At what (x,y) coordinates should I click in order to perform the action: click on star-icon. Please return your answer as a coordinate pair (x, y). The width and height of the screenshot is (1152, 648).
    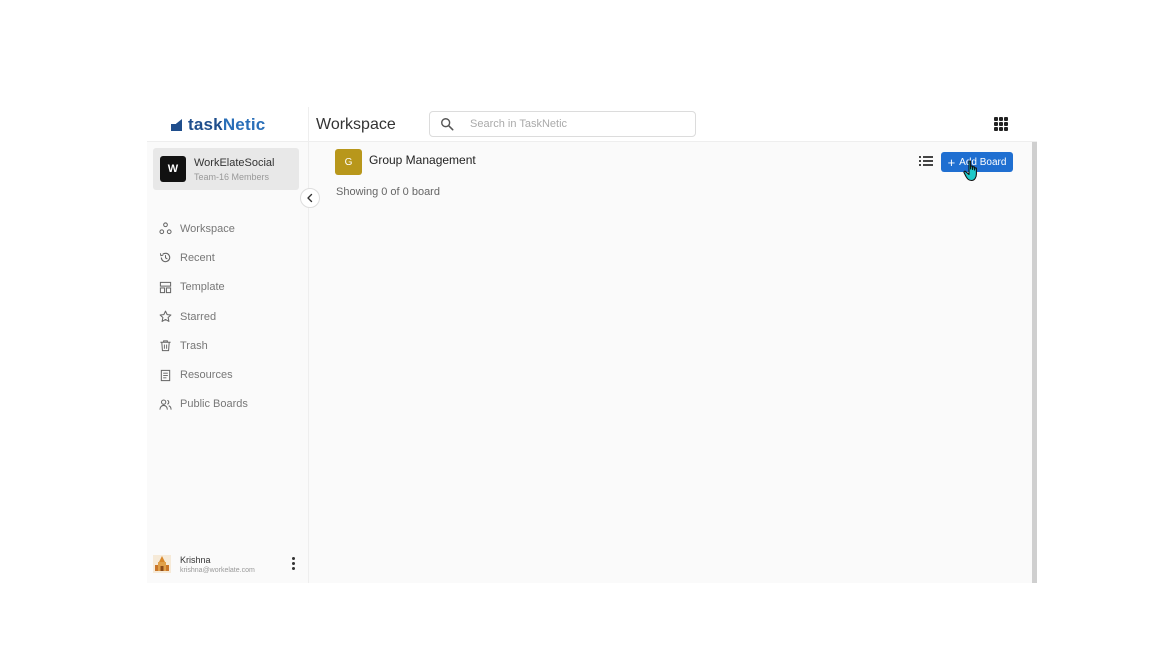
    Looking at the image, I should click on (165, 316).